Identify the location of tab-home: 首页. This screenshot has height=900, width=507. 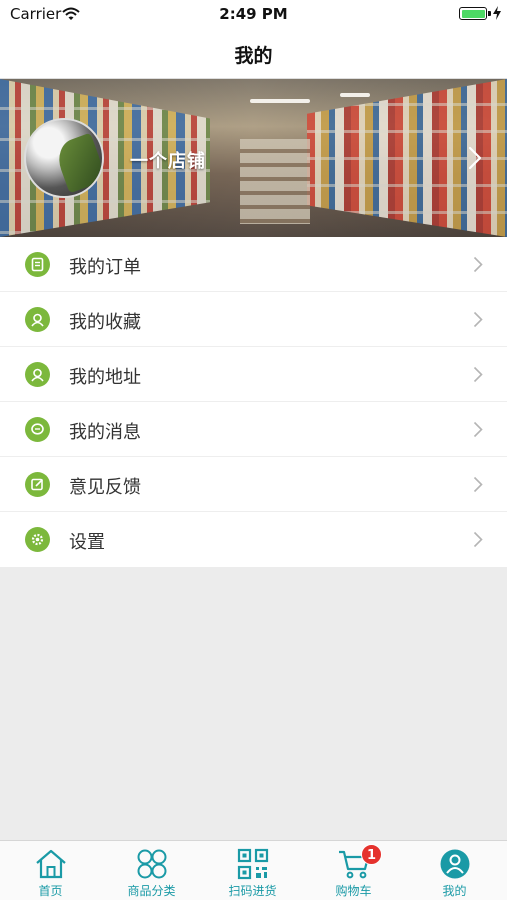
(50, 870).